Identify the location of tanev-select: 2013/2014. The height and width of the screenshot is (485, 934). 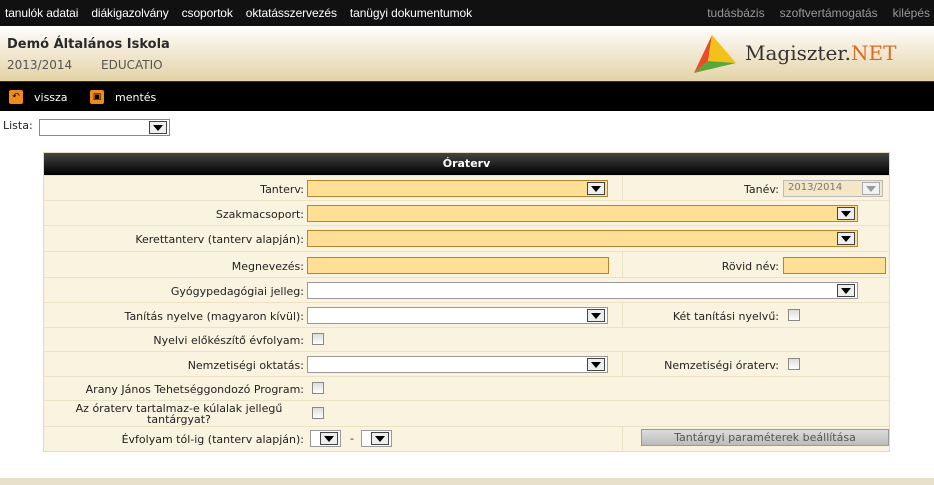
(833, 188).